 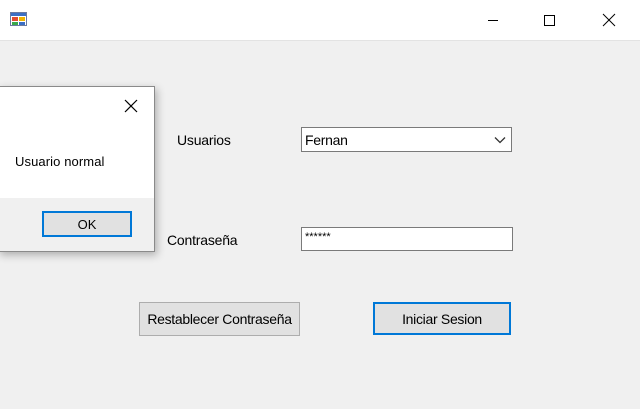 I want to click on login-button: Iniciar Sesion, so click(x=442, y=318).